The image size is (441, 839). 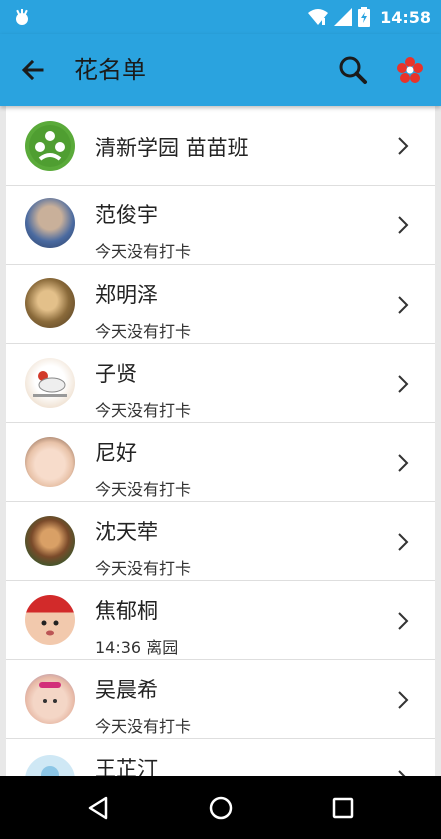 I want to click on student-name: 郑明泽, so click(x=126, y=295).